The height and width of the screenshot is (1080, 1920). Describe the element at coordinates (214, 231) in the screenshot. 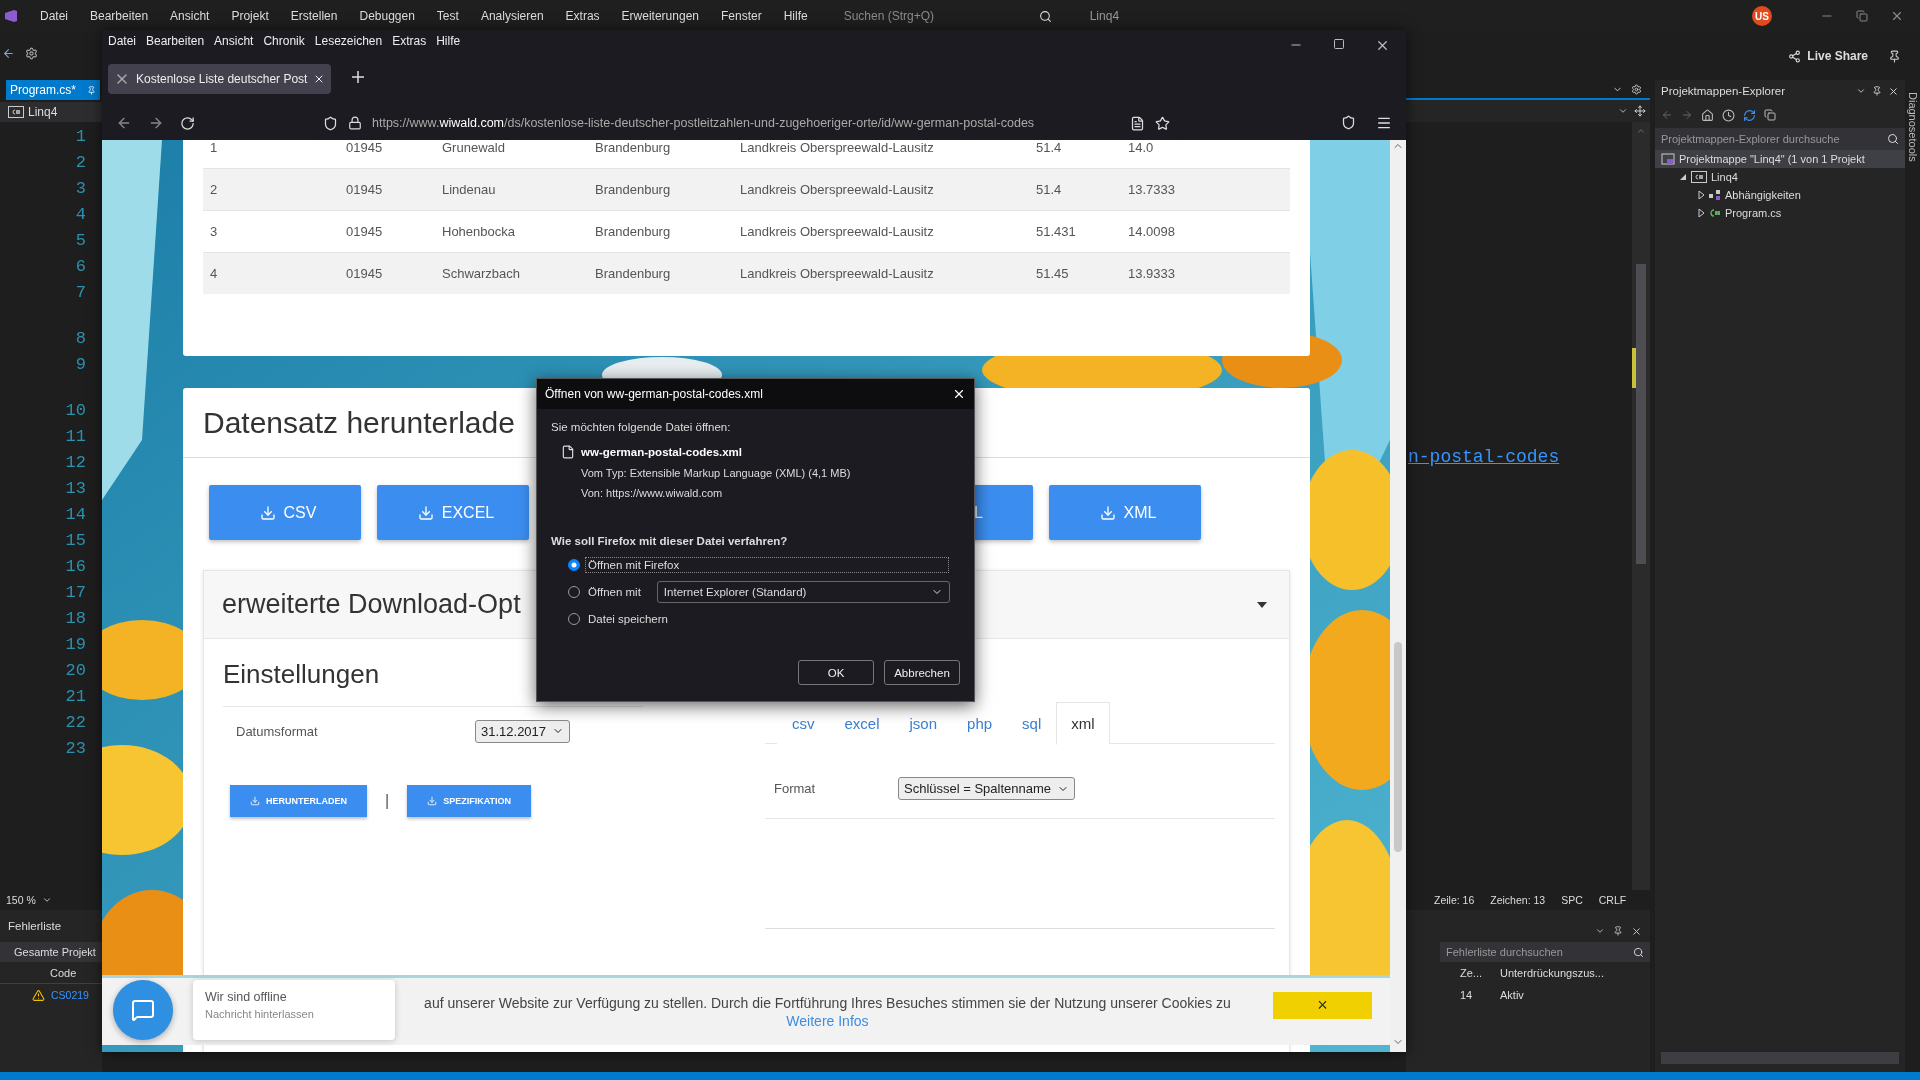

I see `table-cell-text: 3` at that location.